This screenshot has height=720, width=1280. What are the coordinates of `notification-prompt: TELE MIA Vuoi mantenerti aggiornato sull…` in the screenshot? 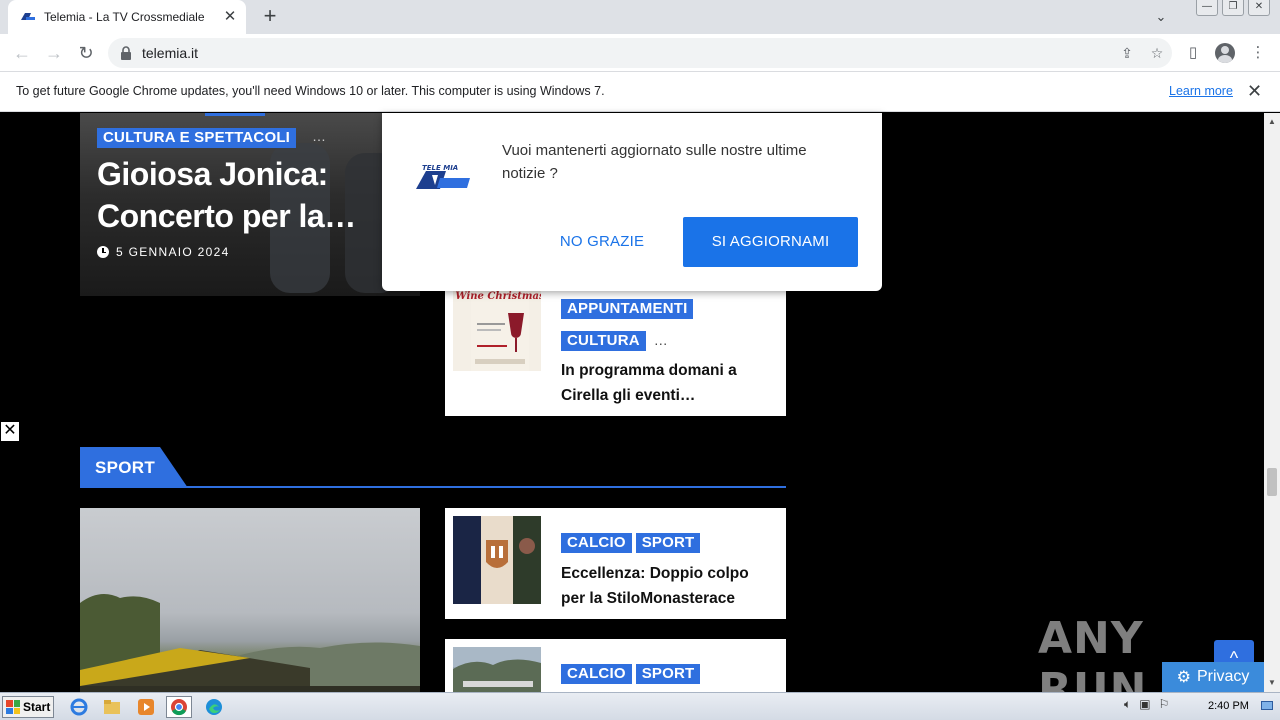 It's located at (632, 202).